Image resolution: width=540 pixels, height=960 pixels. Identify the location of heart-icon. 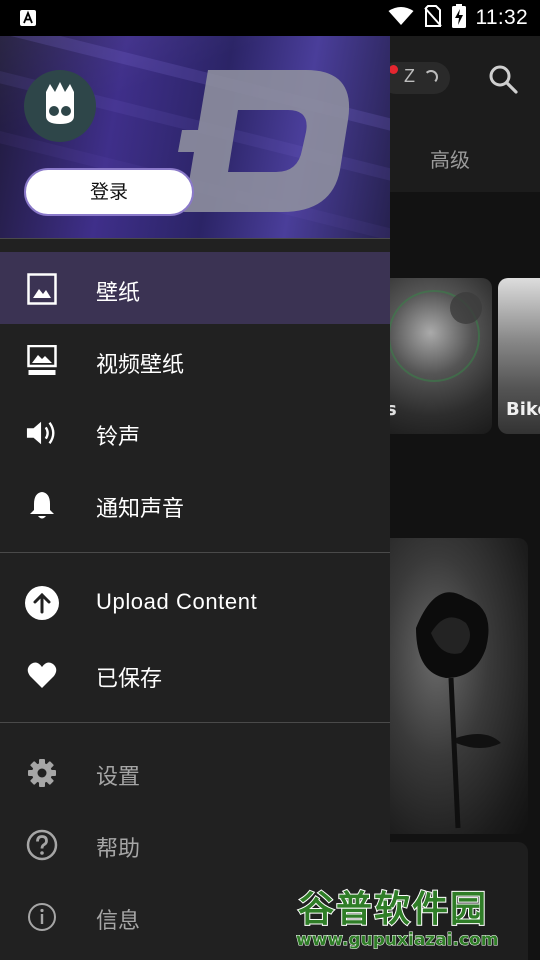
(42, 675).